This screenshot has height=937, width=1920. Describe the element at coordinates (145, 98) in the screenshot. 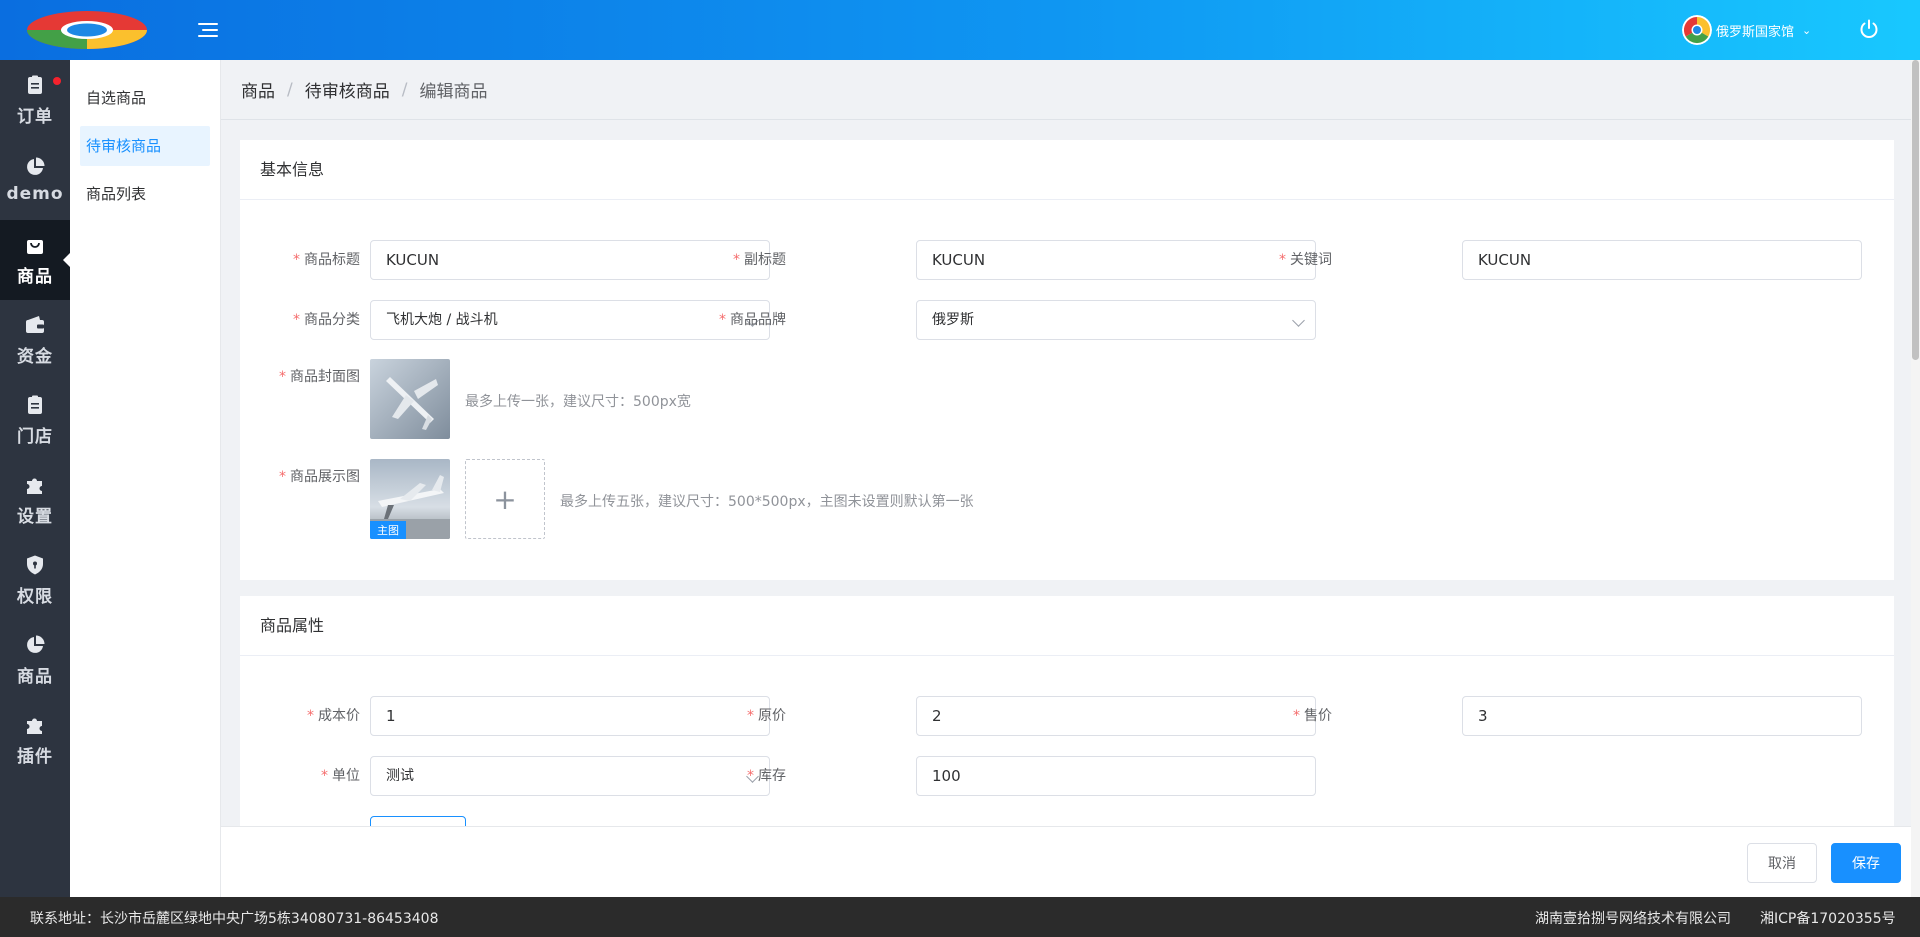

I see `submenu-item-selected-products: 自选商品` at that location.